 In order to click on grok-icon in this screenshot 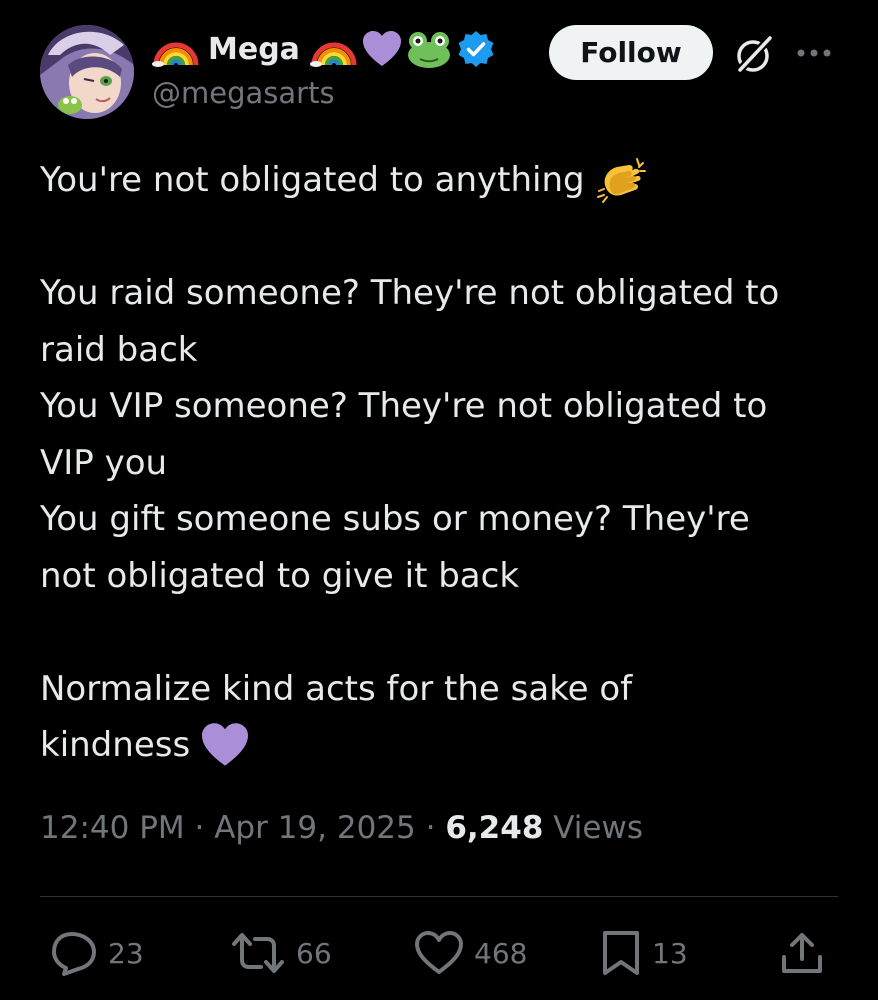, I will do `click(754, 55)`.